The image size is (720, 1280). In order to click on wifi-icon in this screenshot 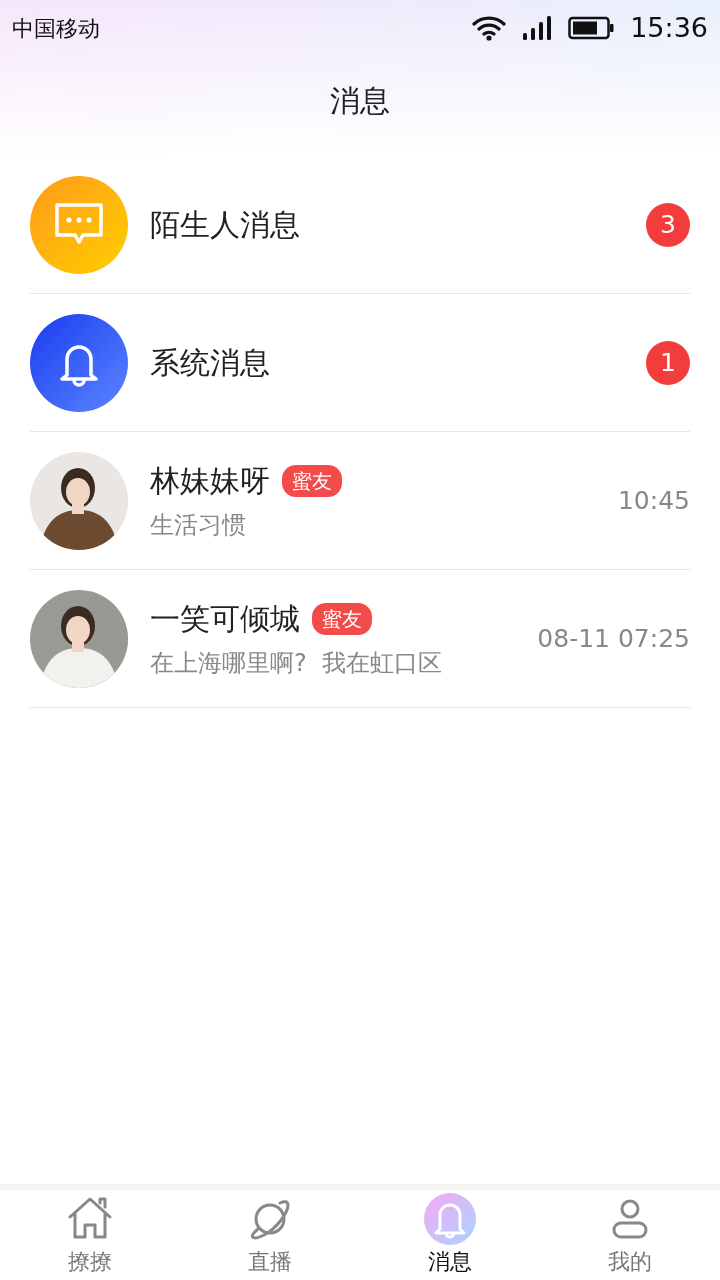, I will do `click(489, 28)`.